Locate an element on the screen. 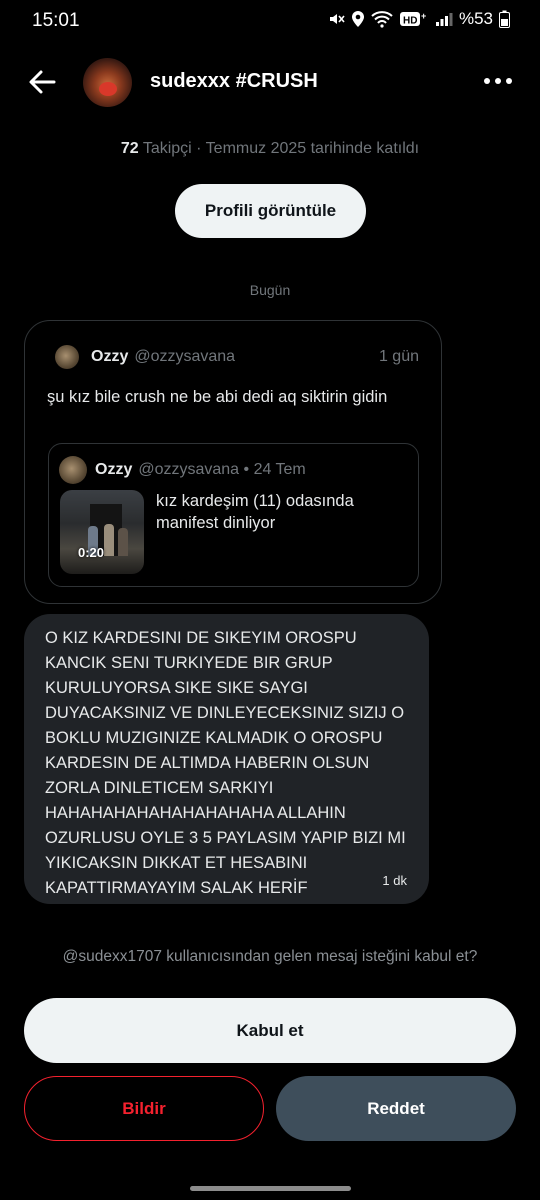  message-time: 1 dk is located at coordinates (394, 880).